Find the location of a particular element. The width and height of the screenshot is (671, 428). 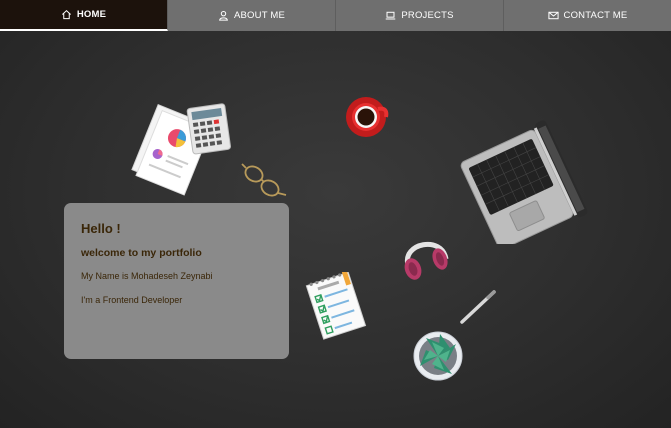

envelope-icon is located at coordinates (553, 15).